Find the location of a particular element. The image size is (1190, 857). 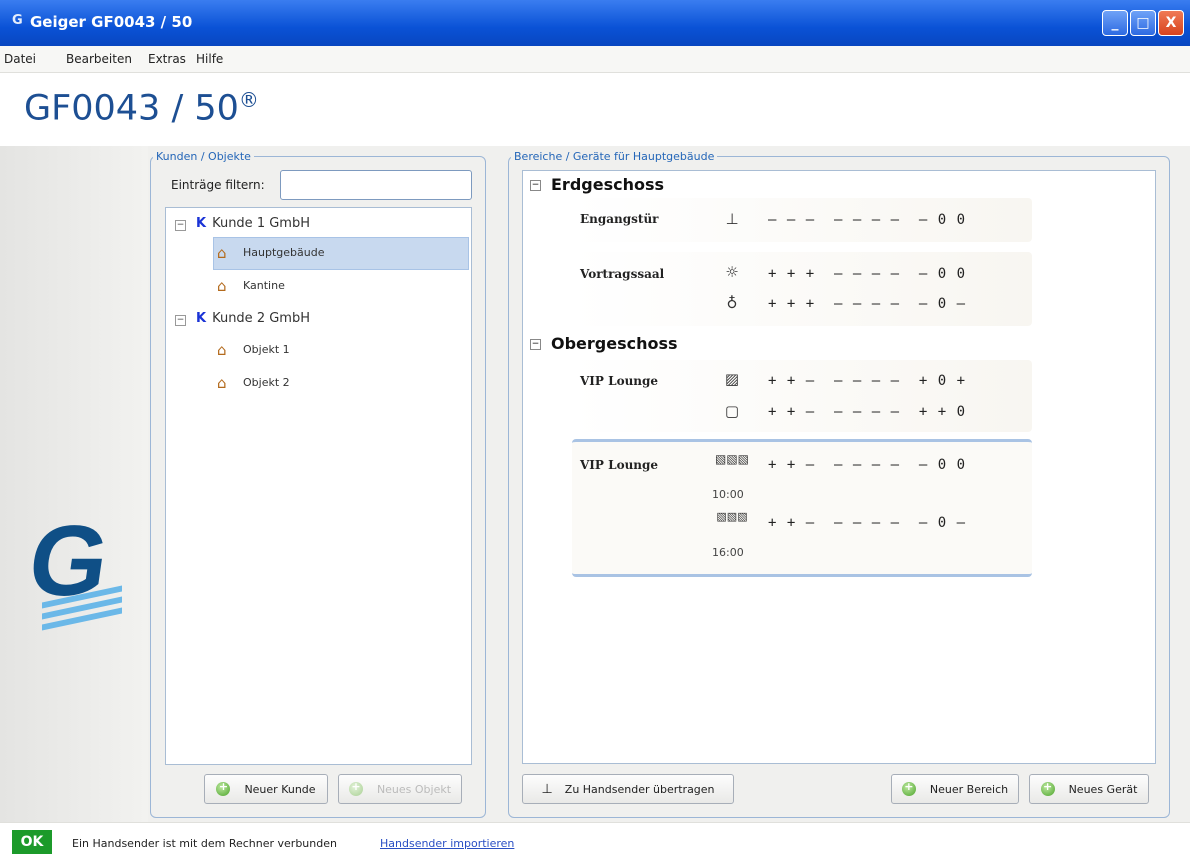

new-object-button: Neues Objekt is located at coordinates (400, 789).